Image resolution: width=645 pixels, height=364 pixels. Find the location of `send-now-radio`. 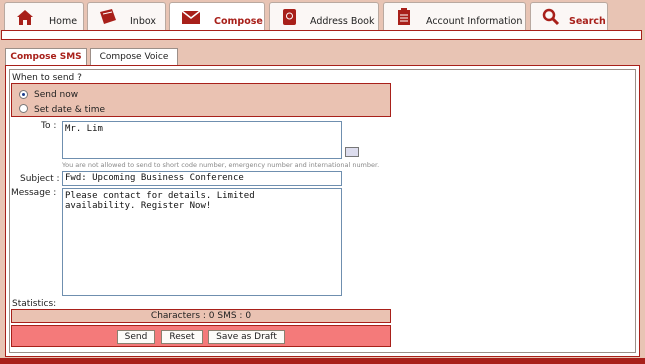

send-now-radio is located at coordinates (23, 94).